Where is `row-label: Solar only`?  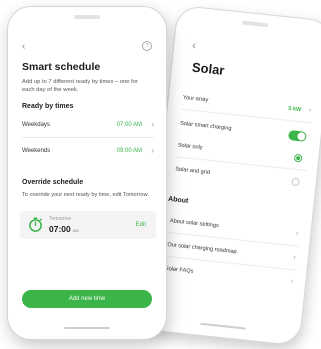 row-label: Solar only is located at coordinates (190, 147).